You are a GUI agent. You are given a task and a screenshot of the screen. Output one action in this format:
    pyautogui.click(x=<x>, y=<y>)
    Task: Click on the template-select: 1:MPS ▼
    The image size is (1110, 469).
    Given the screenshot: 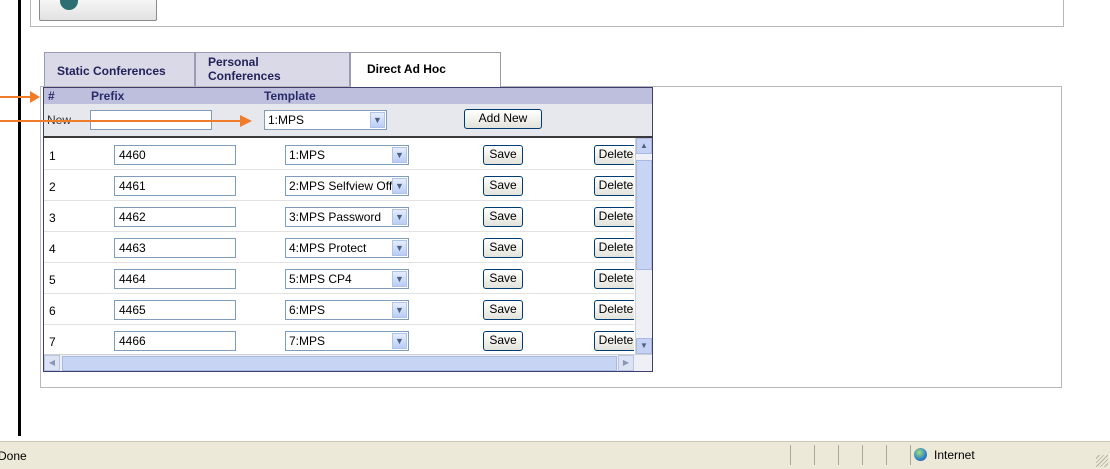 What is the action you would take?
    pyautogui.click(x=347, y=155)
    